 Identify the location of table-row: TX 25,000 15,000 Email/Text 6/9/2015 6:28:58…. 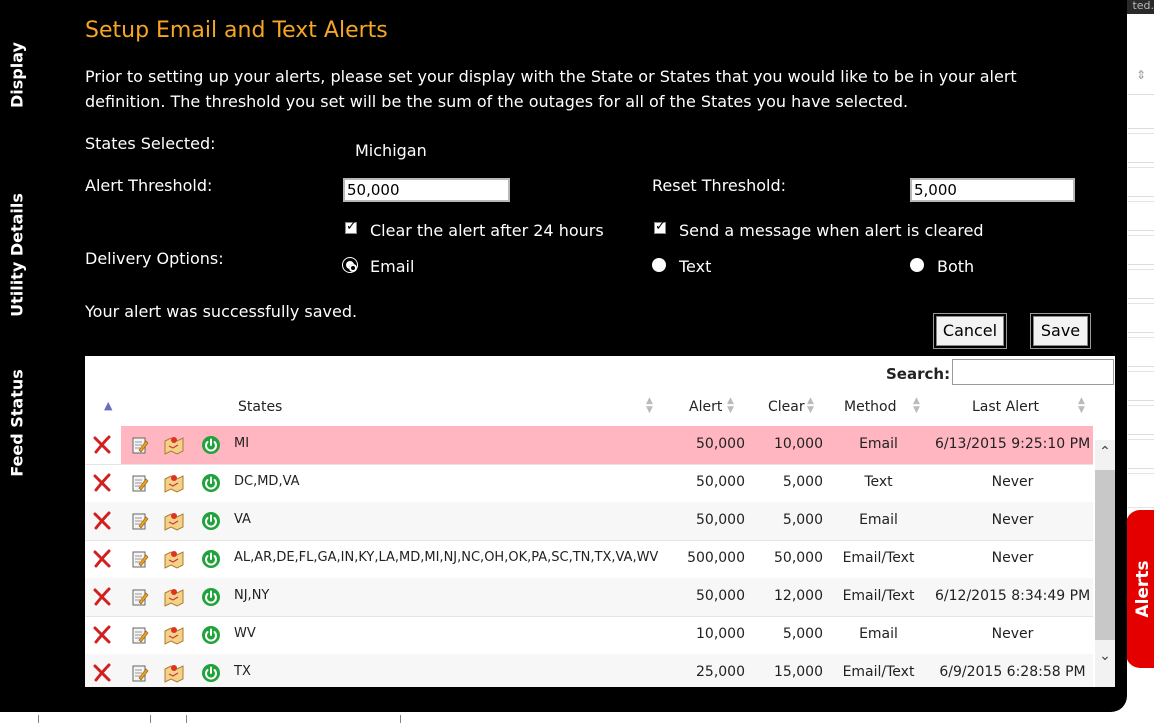
(589, 670).